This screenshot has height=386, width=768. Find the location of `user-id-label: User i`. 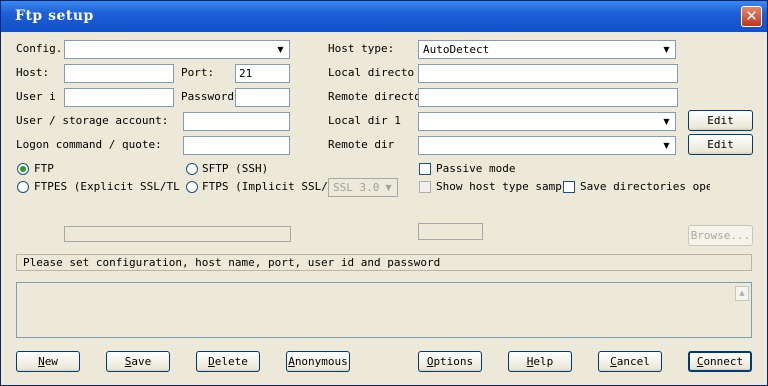

user-id-label: User i is located at coordinates (36, 96).